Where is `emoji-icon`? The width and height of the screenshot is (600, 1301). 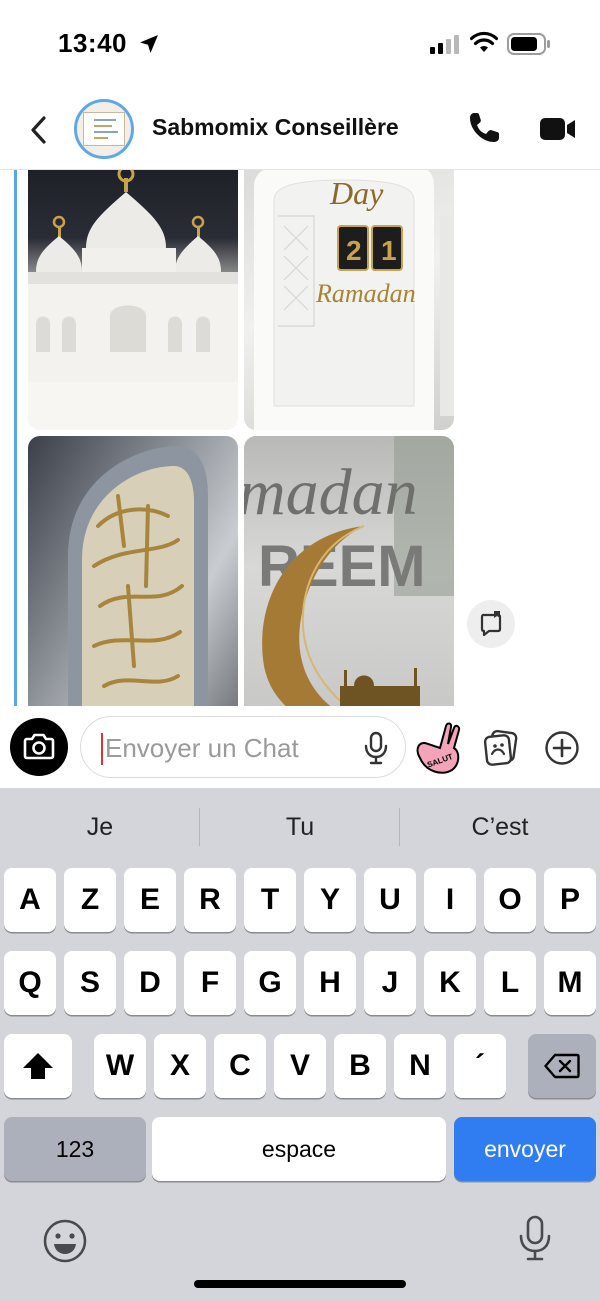
emoji-icon is located at coordinates (65, 1241).